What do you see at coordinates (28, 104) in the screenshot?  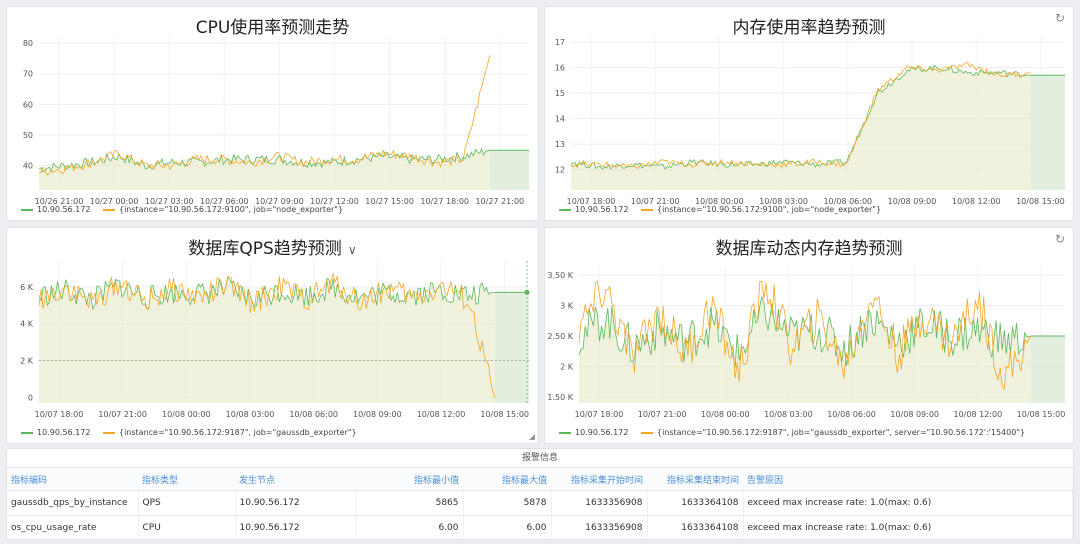 I see `y-tick-label: 60` at bounding box center [28, 104].